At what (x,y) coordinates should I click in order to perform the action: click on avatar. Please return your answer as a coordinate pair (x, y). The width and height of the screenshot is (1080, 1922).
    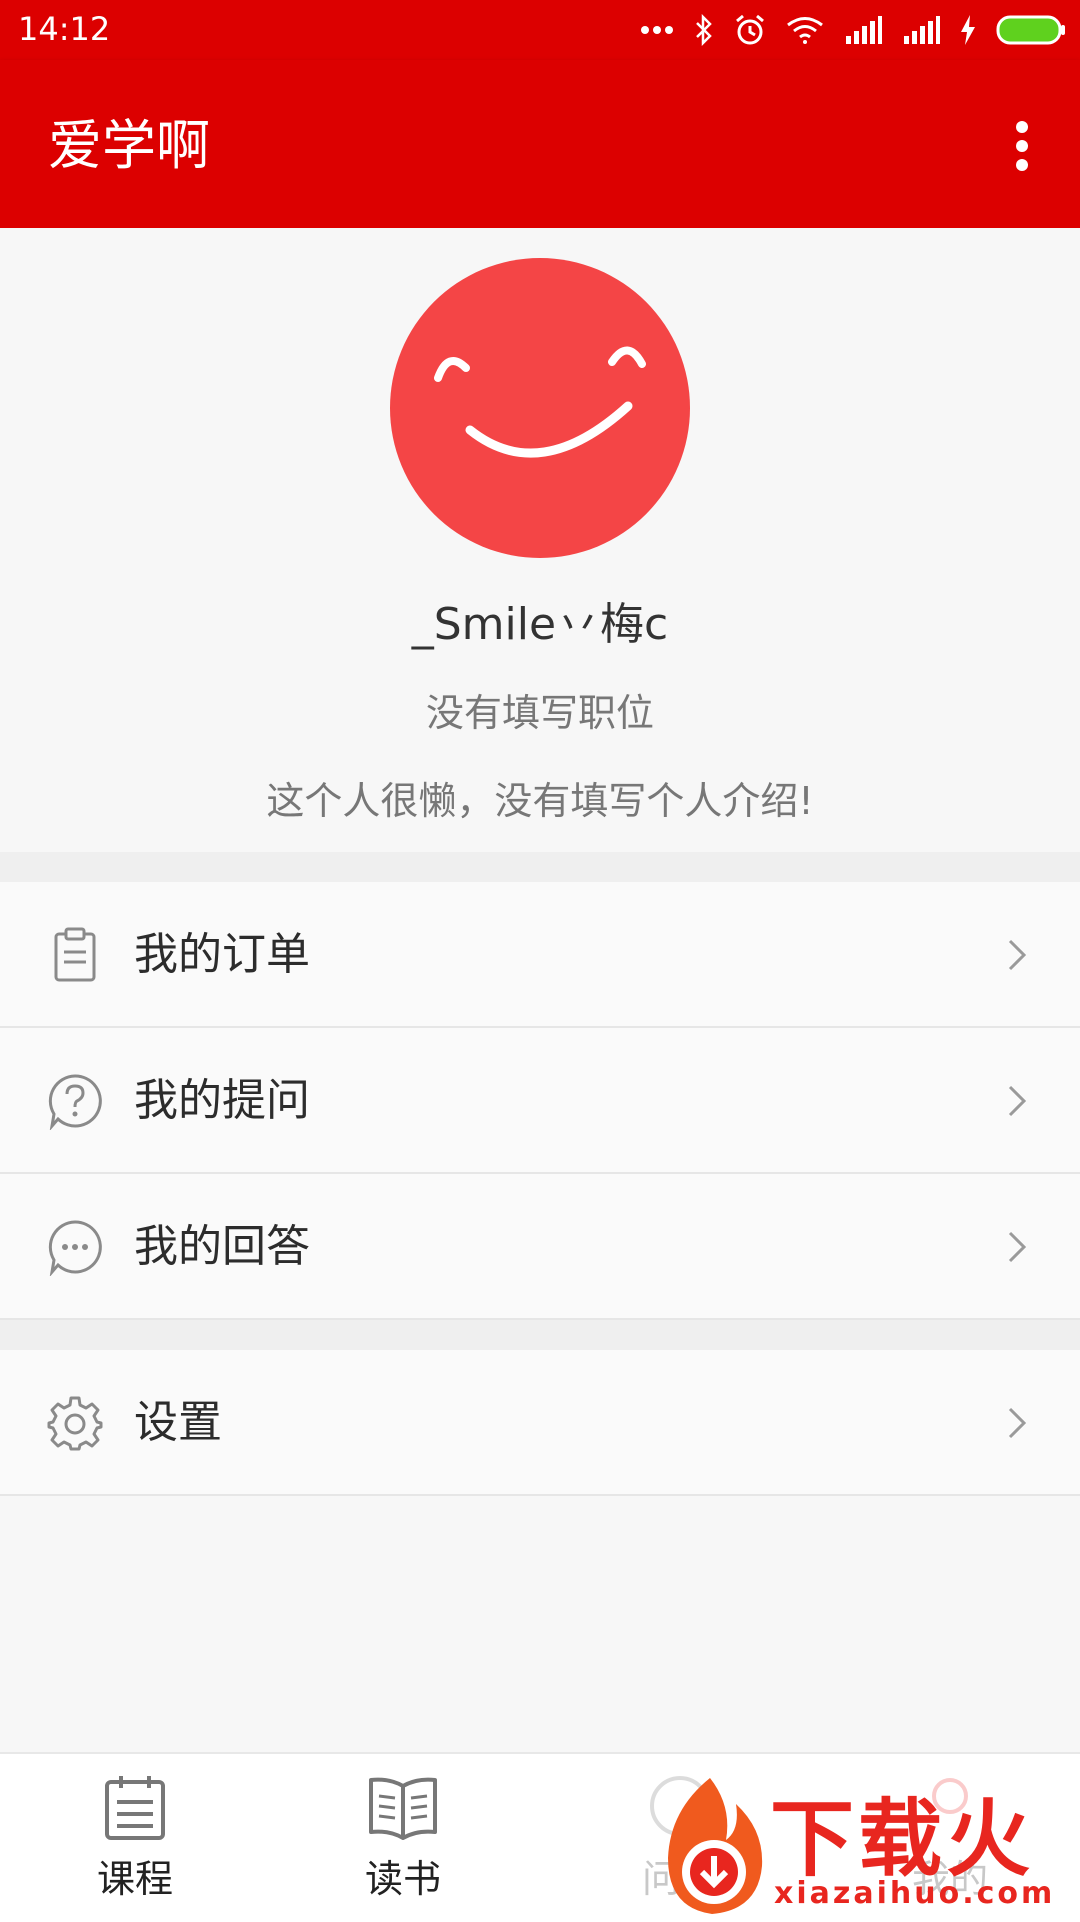
    Looking at the image, I should click on (540, 408).